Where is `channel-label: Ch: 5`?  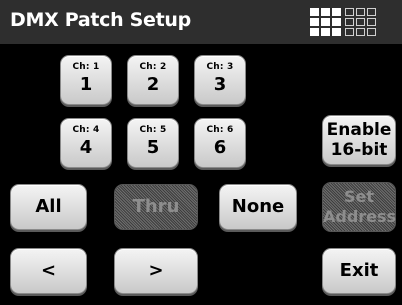 channel-label: Ch: 5 is located at coordinates (153, 130).